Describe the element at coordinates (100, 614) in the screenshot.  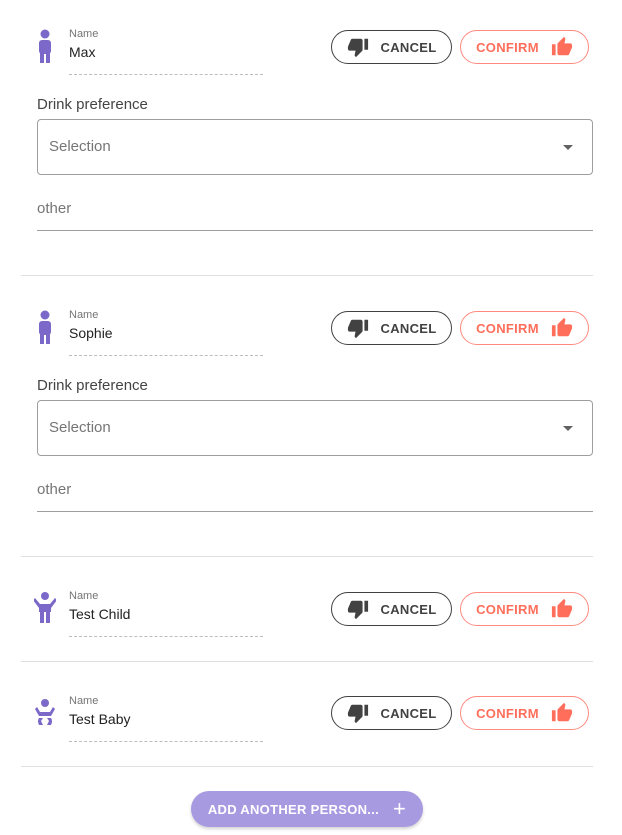
I see `name-value: Test Child` at that location.